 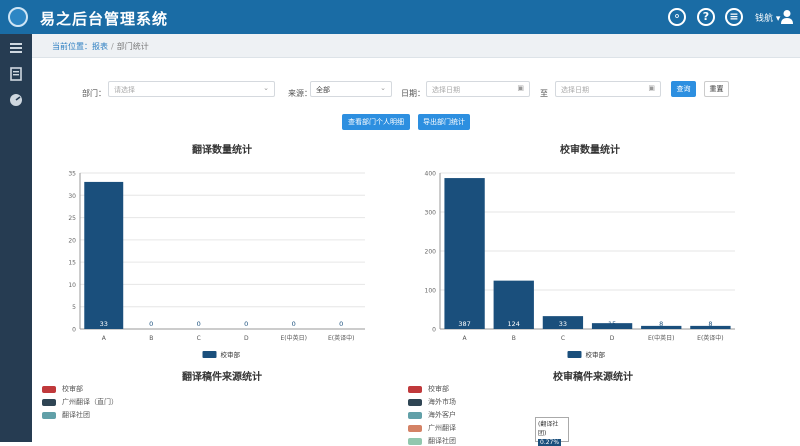 I want to click on legend-label: 海外客户, so click(x=442, y=415).